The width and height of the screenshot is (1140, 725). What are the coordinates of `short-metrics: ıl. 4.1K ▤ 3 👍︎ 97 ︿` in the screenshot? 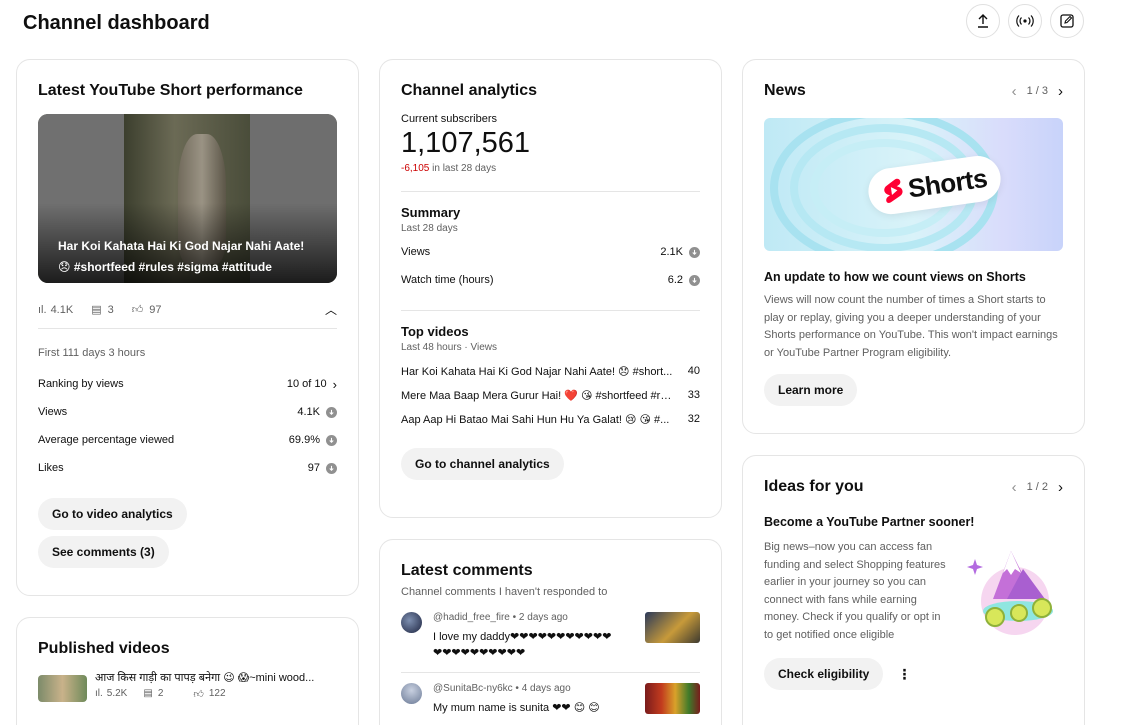 It's located at (187, 309).